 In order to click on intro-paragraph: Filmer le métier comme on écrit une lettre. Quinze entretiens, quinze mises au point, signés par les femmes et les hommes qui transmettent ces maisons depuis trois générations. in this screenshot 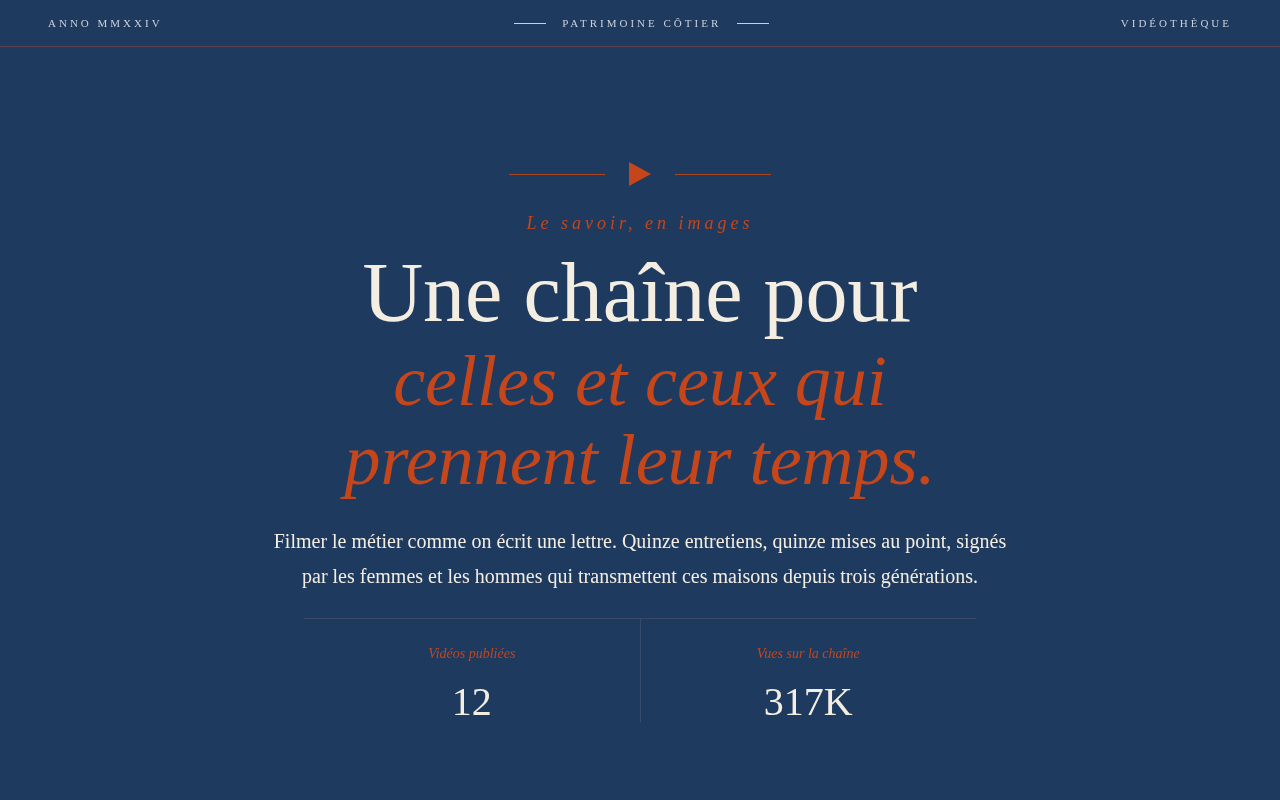, I will do `click(640, 559)`.